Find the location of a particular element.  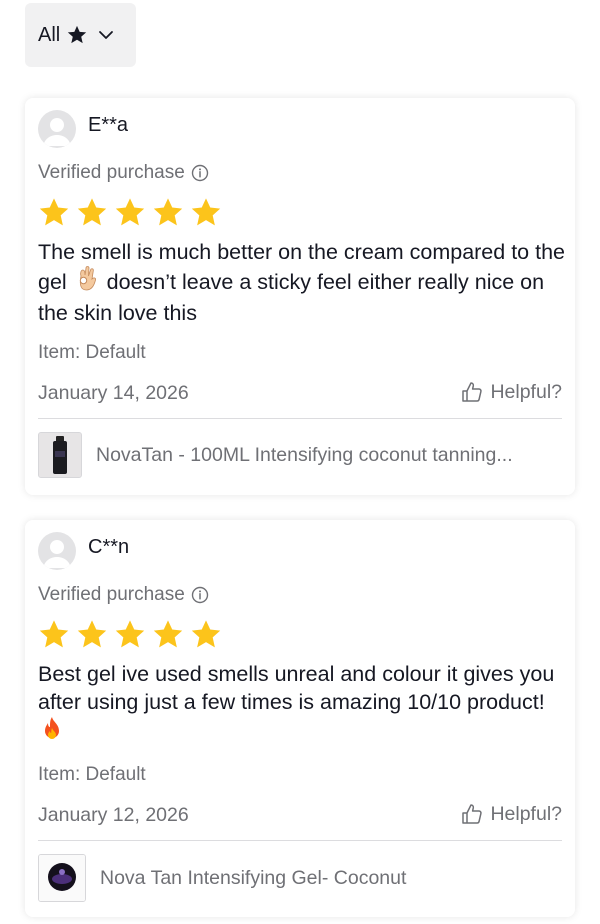

ok-hand-emoji is located at coordinates (87, 282).